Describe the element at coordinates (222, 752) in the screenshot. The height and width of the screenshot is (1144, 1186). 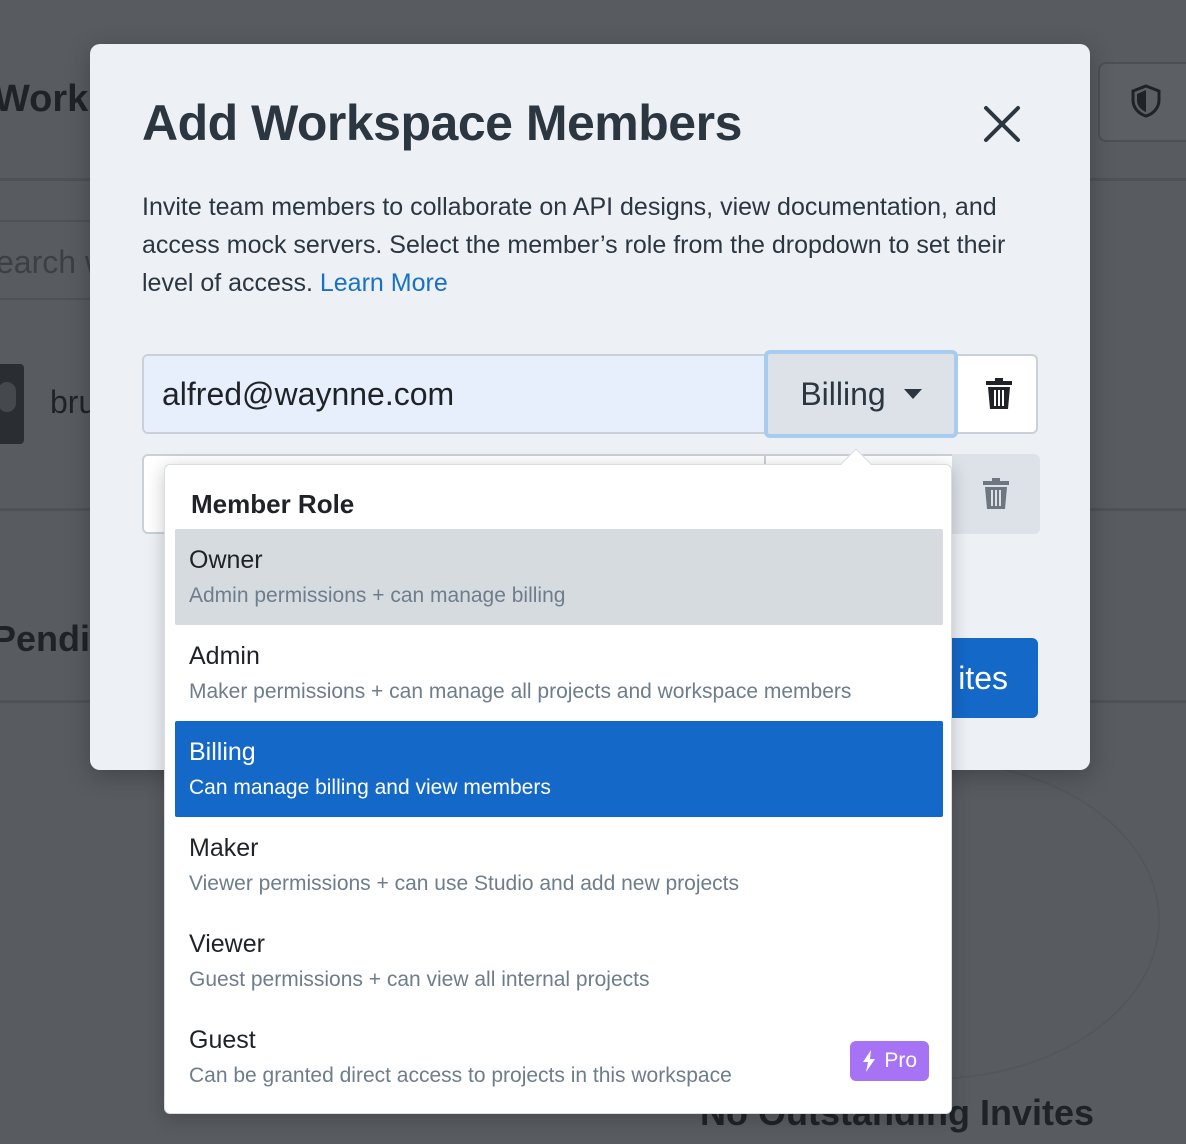
I see `role-option-title: Billing` at that location.